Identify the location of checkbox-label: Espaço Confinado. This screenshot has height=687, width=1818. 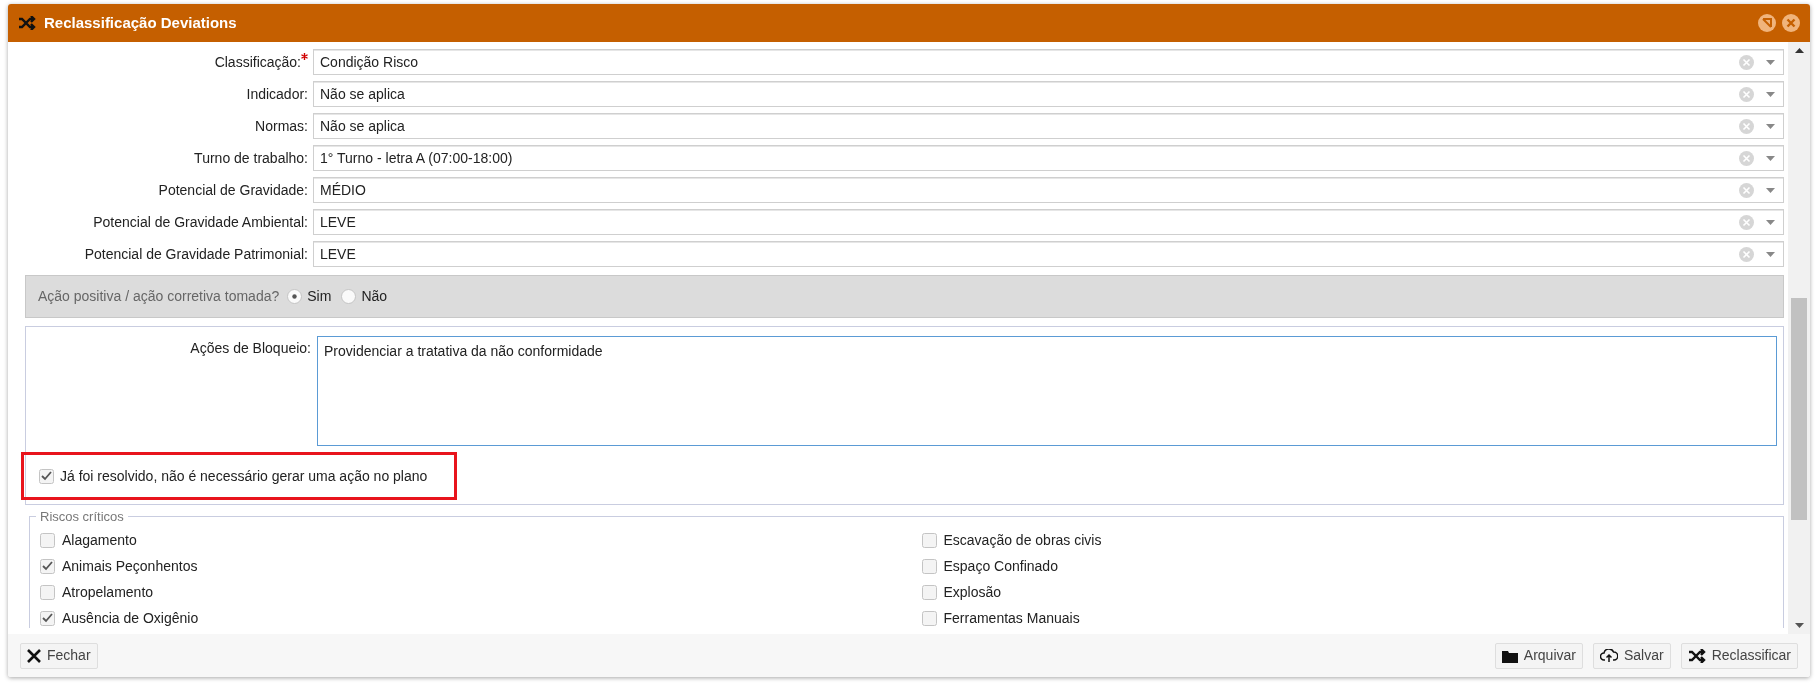
(1000, 566).